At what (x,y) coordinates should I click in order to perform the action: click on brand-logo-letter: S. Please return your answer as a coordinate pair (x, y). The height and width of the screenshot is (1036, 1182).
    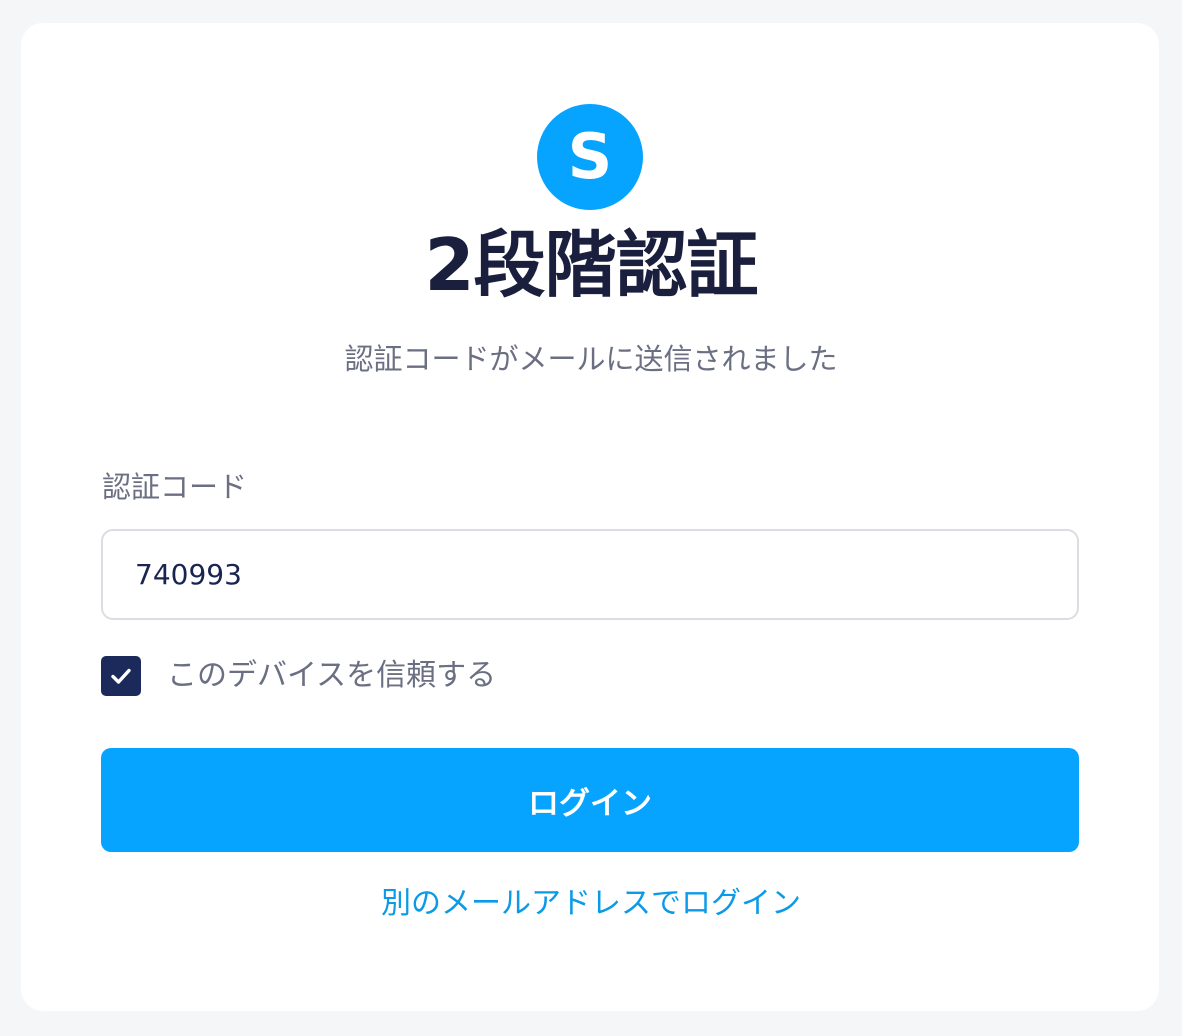
    Looking at the image, I should click on (590, 156).